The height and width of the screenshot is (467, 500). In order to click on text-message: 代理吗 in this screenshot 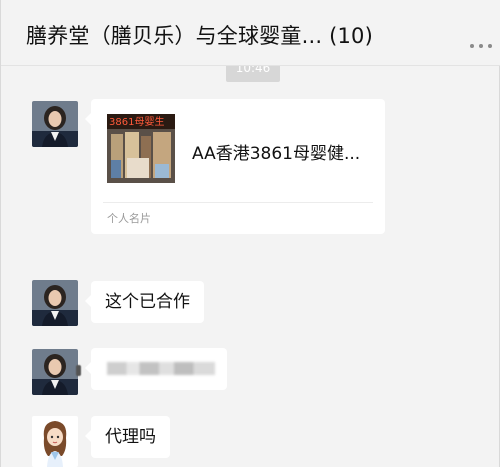, I will do `click(127, 437)`.